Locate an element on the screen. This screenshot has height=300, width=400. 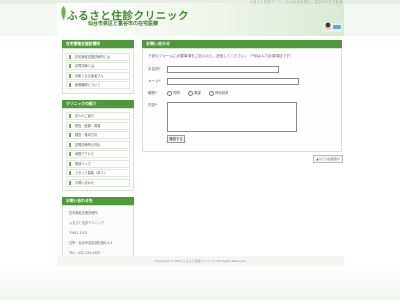
contact-info-line: 在宅療養支援診療所 is located at coordinates (83, 213).